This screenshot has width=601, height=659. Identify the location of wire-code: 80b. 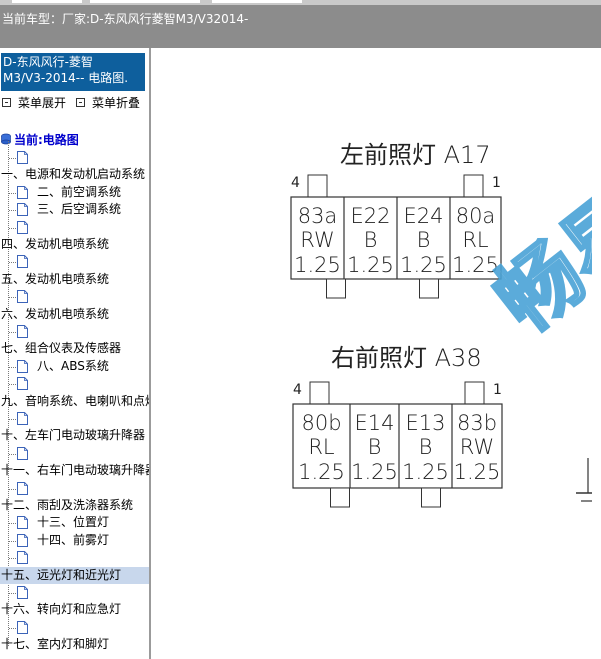
(321, 423).